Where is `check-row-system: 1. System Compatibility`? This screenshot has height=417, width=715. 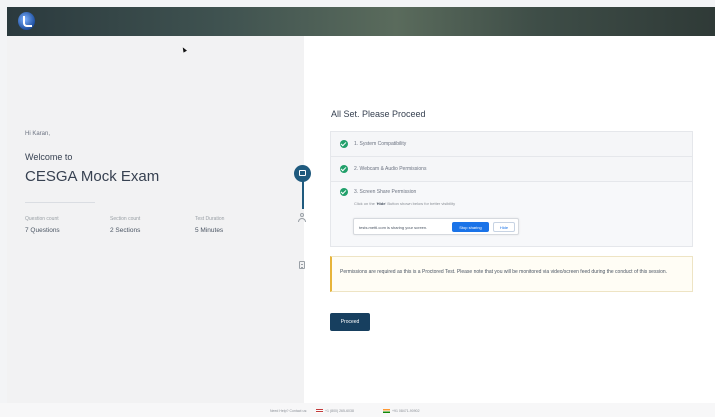
check-row-system: 1. System Compatibility is located at coordinates (511, 144).